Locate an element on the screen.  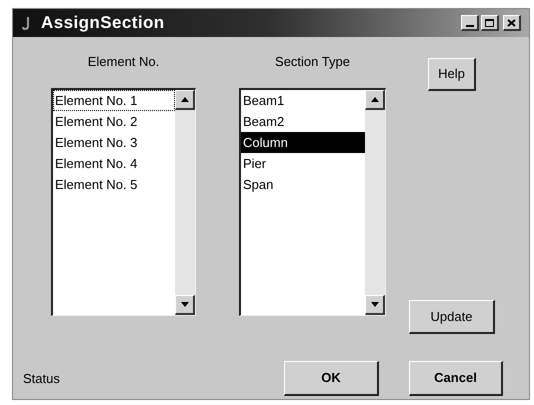
maximize-button is located at coordinates (490, 23).